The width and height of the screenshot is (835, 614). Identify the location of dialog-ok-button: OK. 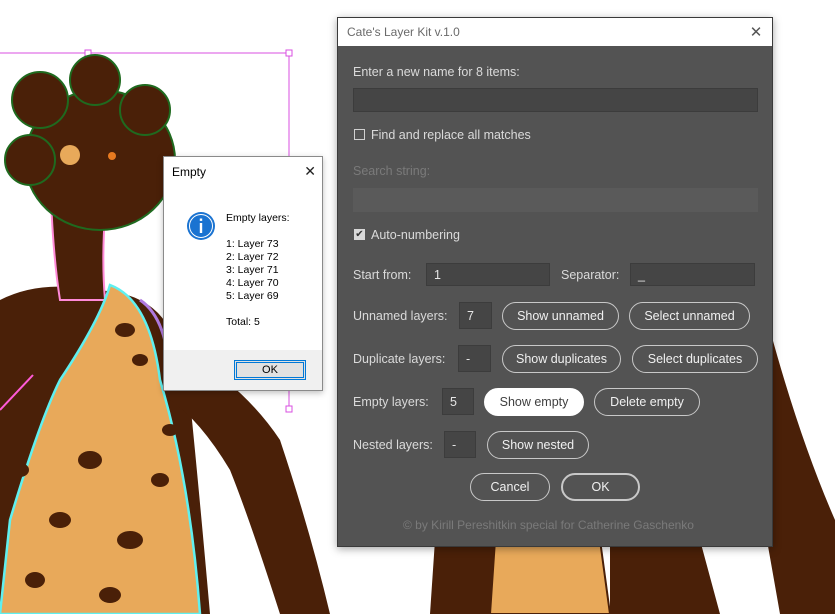
(270, 370).